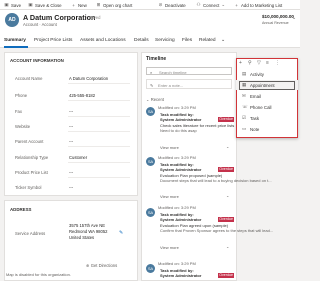  Describe the element at coordinates (44, 5) in the screenshot. I see `save-close-button: ▣ Save & Close` at that location.